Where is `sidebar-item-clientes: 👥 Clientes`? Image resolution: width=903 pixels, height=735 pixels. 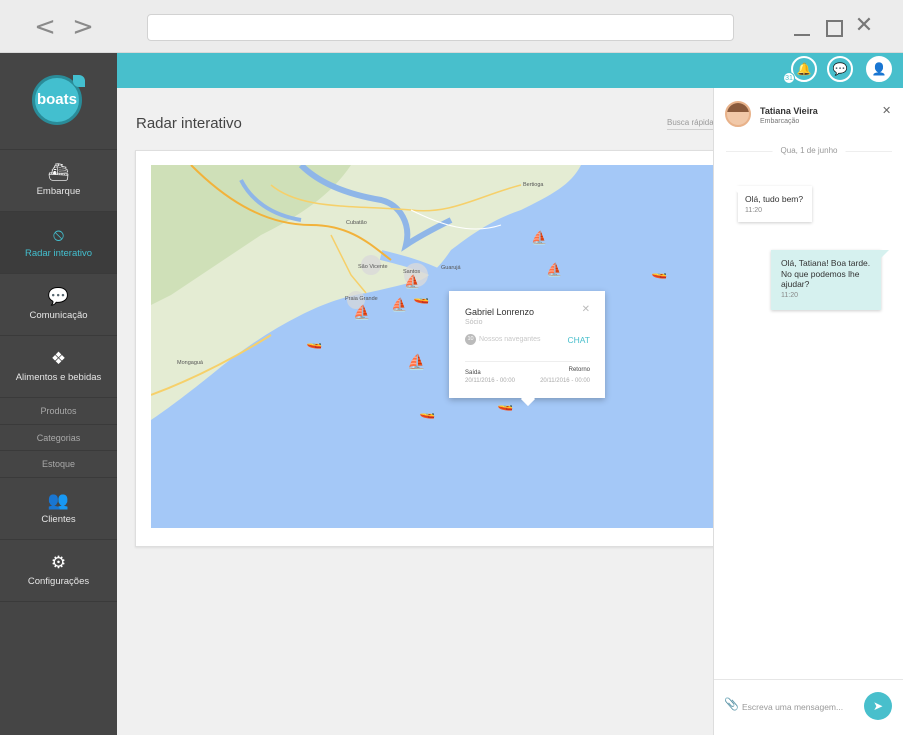
sidebar-item-clientes: 👥 Clientes is located at coordinates (58, 509).